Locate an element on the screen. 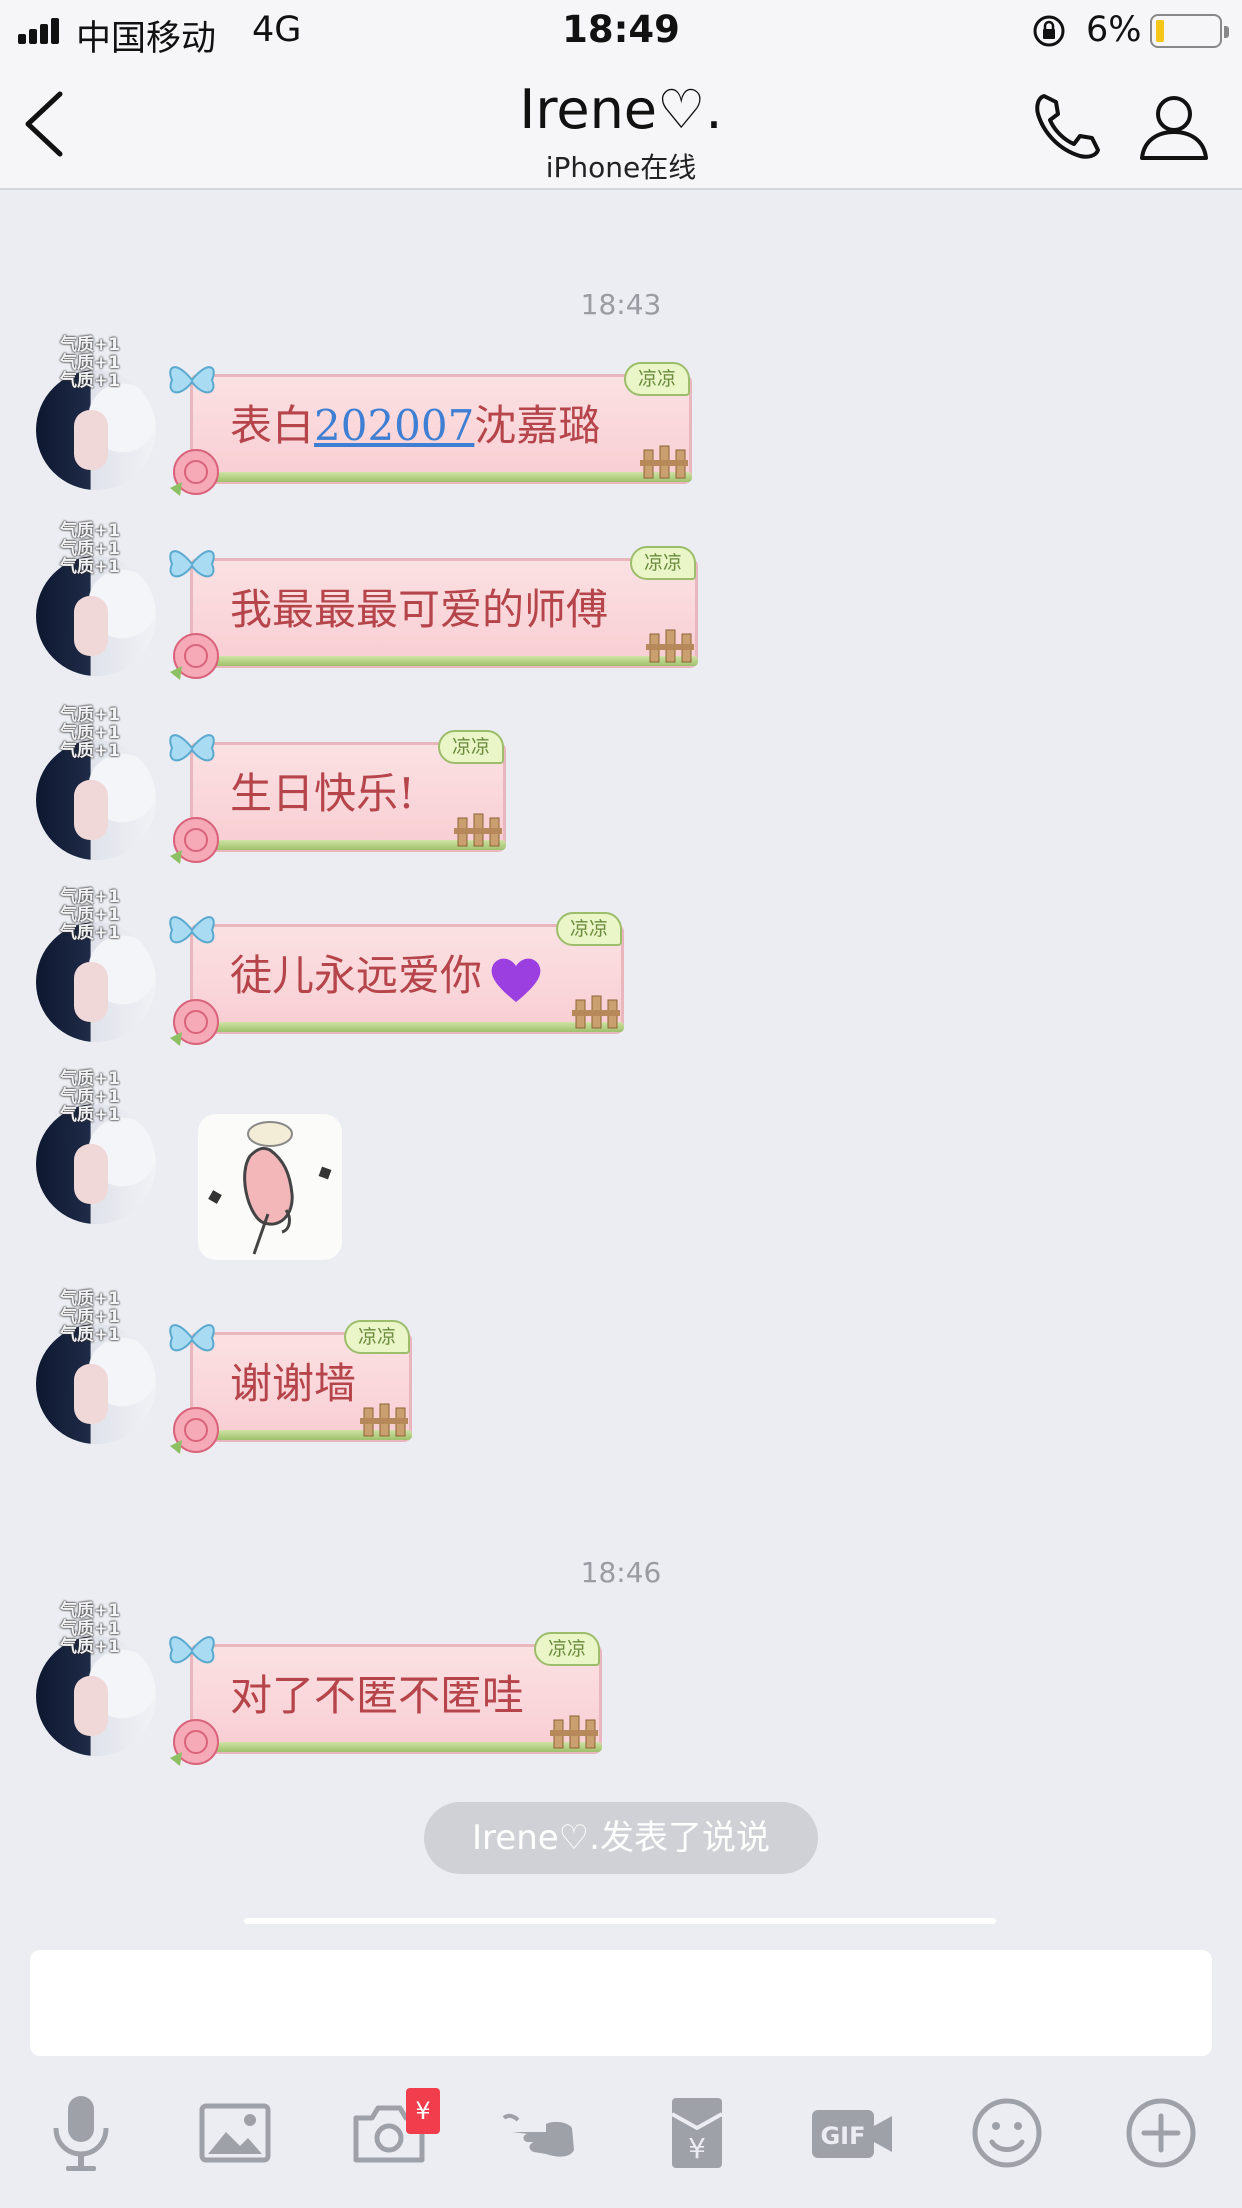  message-bubble: 凉凉 生日快乐! is located at coordinates (336, 797).